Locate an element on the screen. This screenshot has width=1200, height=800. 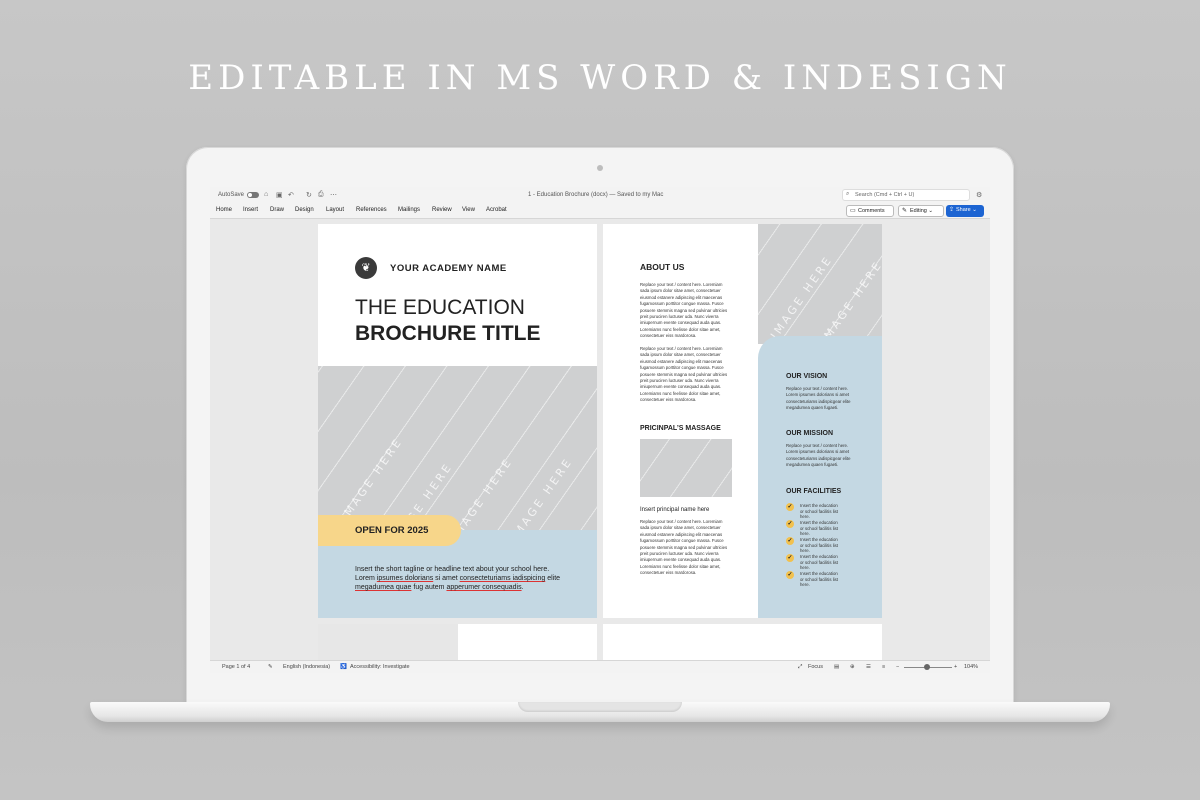
draft-view-icon: ≡ is located at coordinates (883, 667).